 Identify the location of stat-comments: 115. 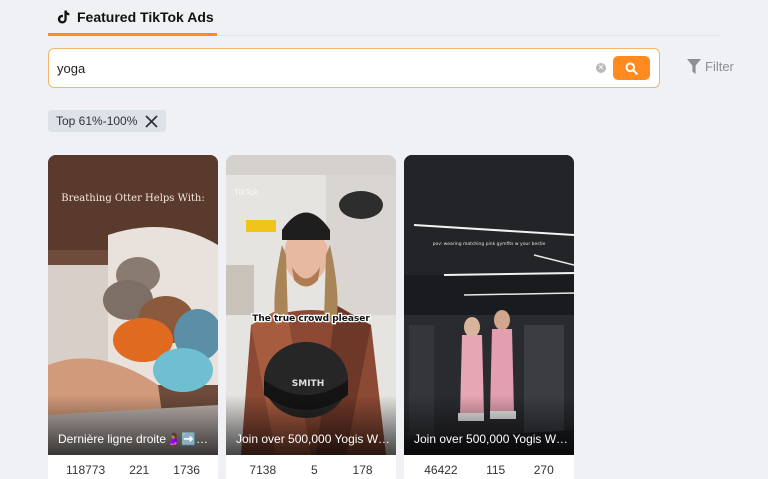
(496, 470).